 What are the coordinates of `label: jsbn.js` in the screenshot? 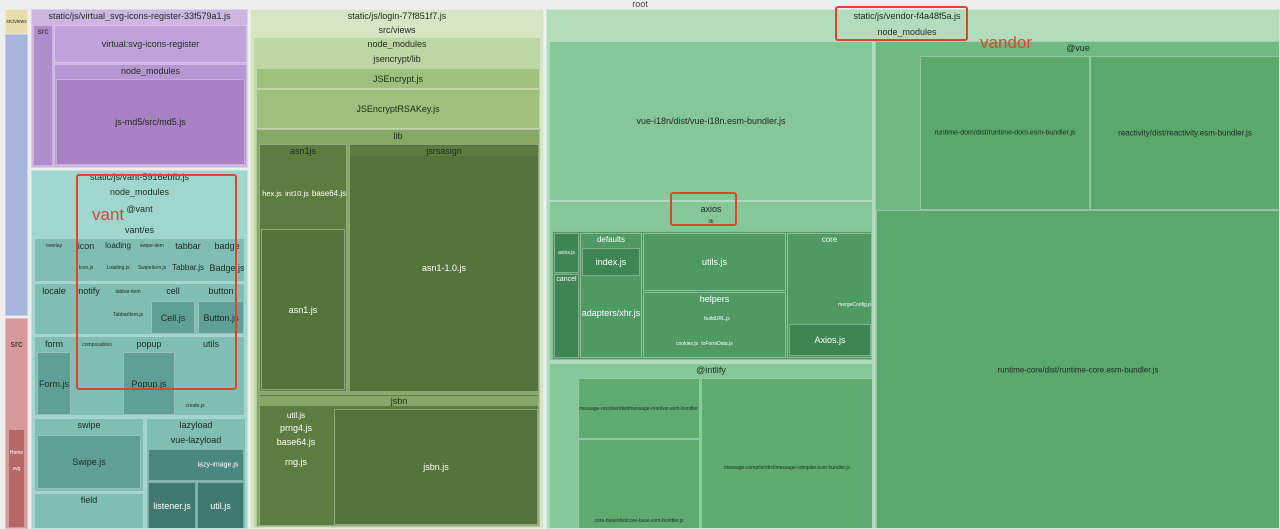 It's located at (436, 467).